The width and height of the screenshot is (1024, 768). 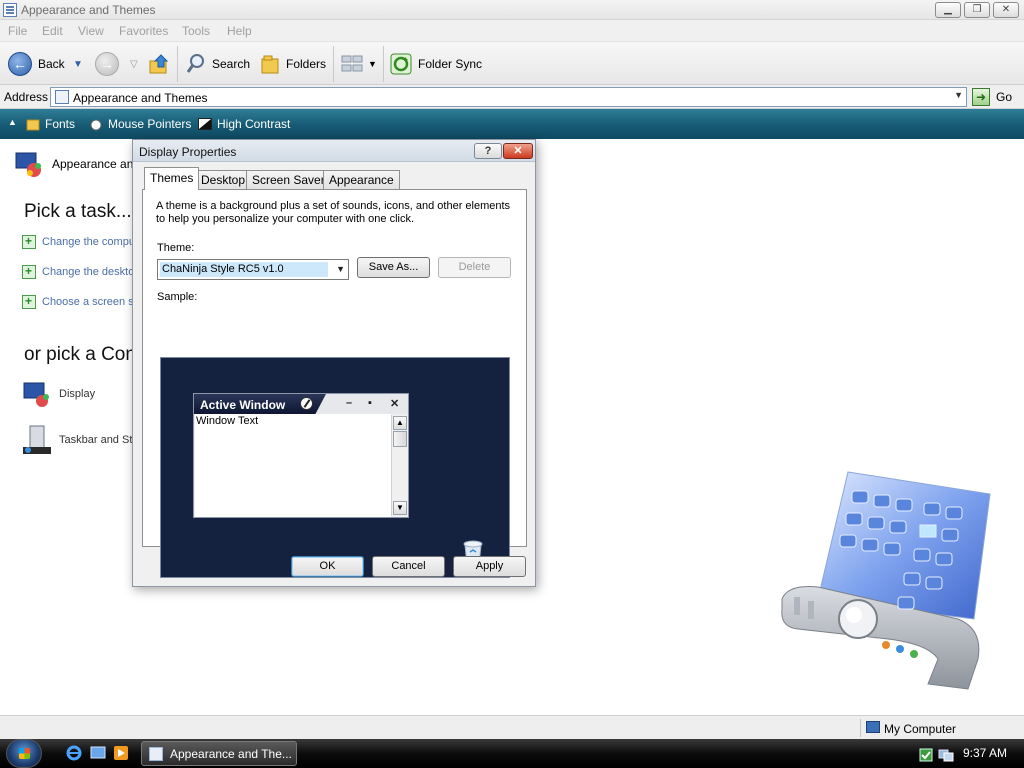 I want to click on forward-arrow-icon: →, so click(x=107, y=64).